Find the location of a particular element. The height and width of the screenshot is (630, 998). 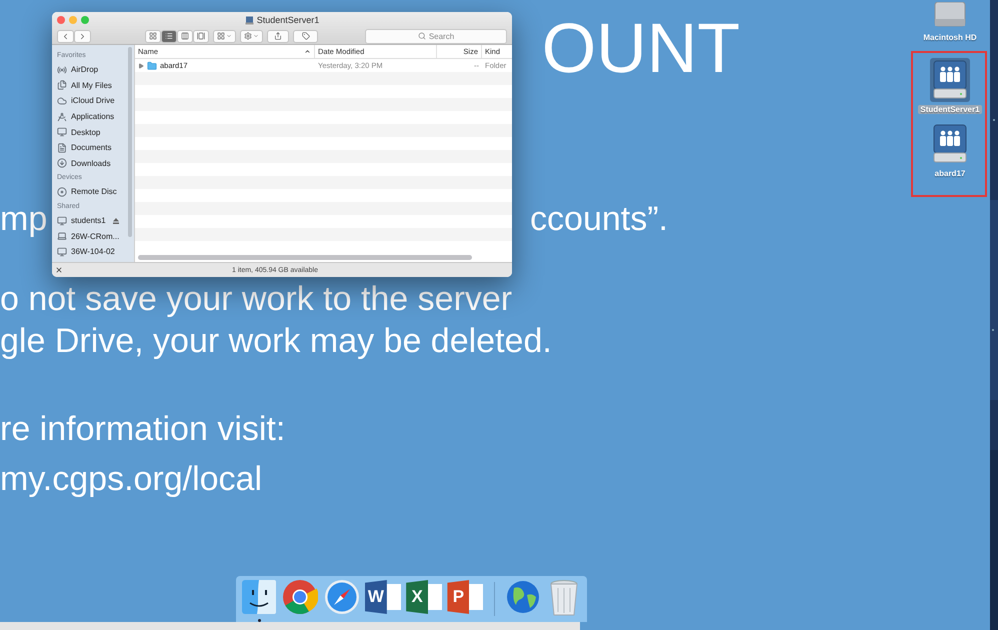

gallery-icon is located at coordinates (201, 36).